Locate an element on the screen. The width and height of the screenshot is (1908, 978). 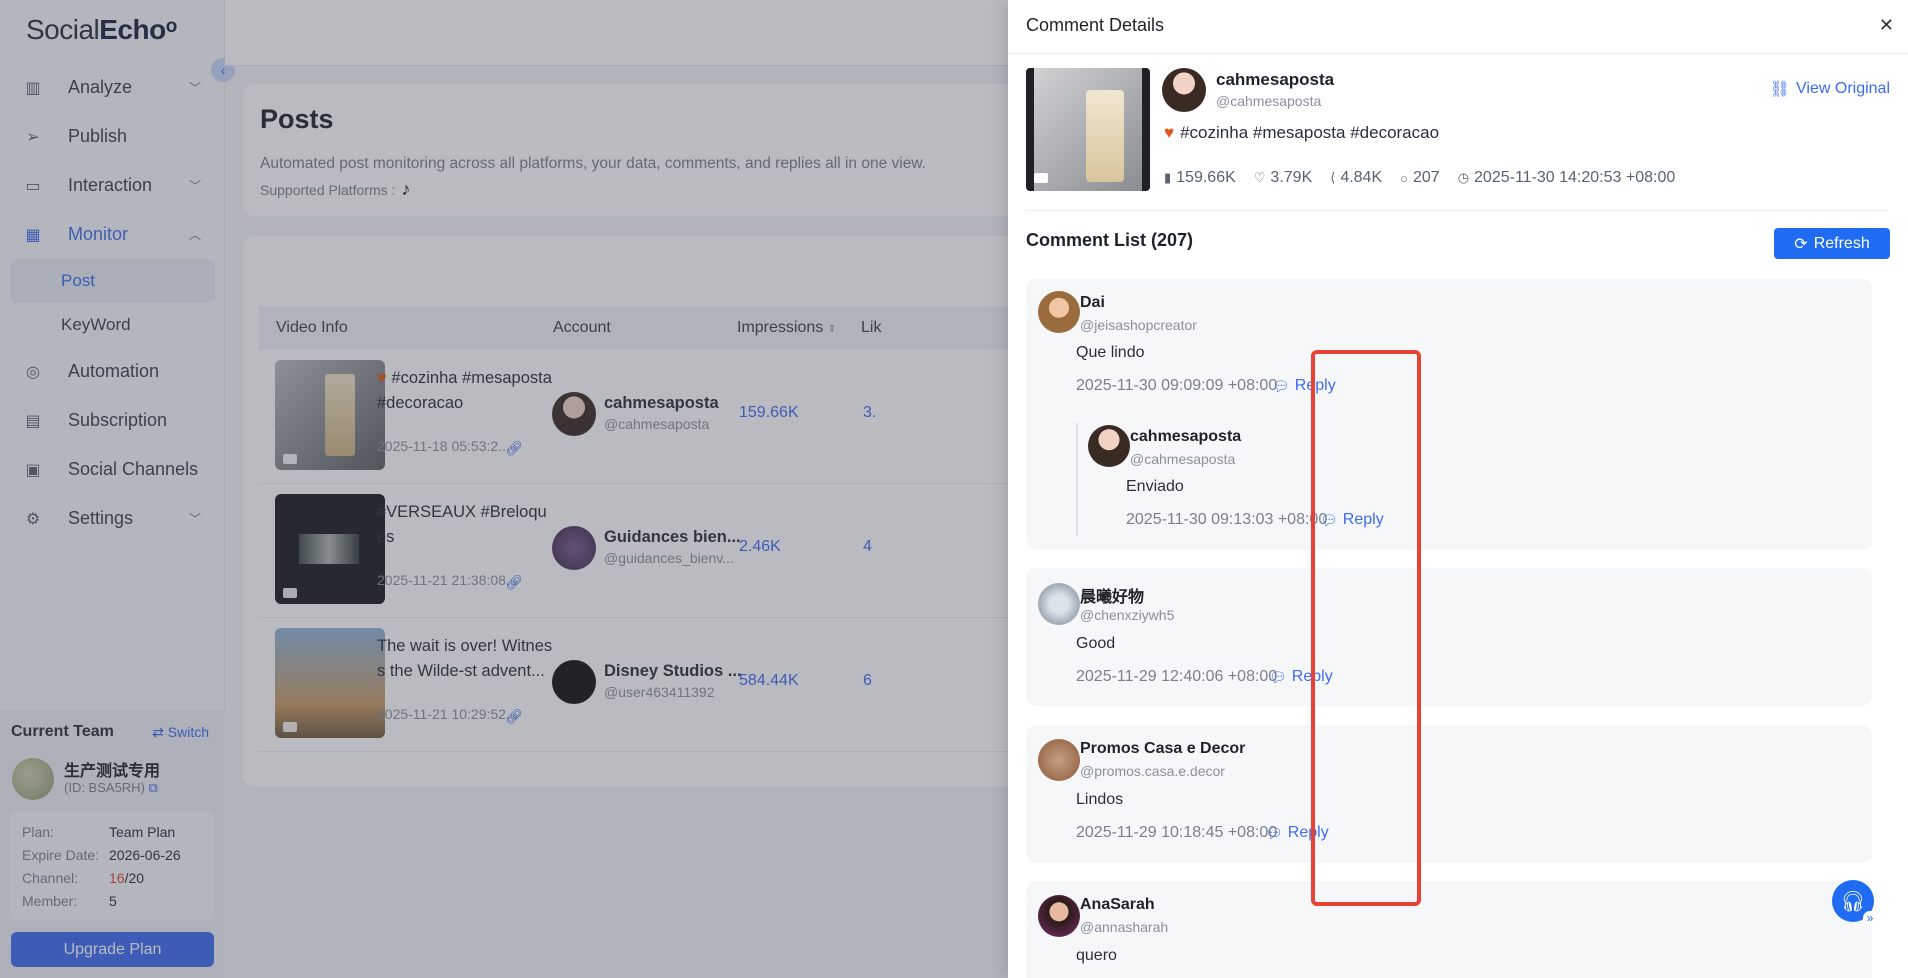
bar-chart-icon: ▮ is located at coordinates (1168, 177).